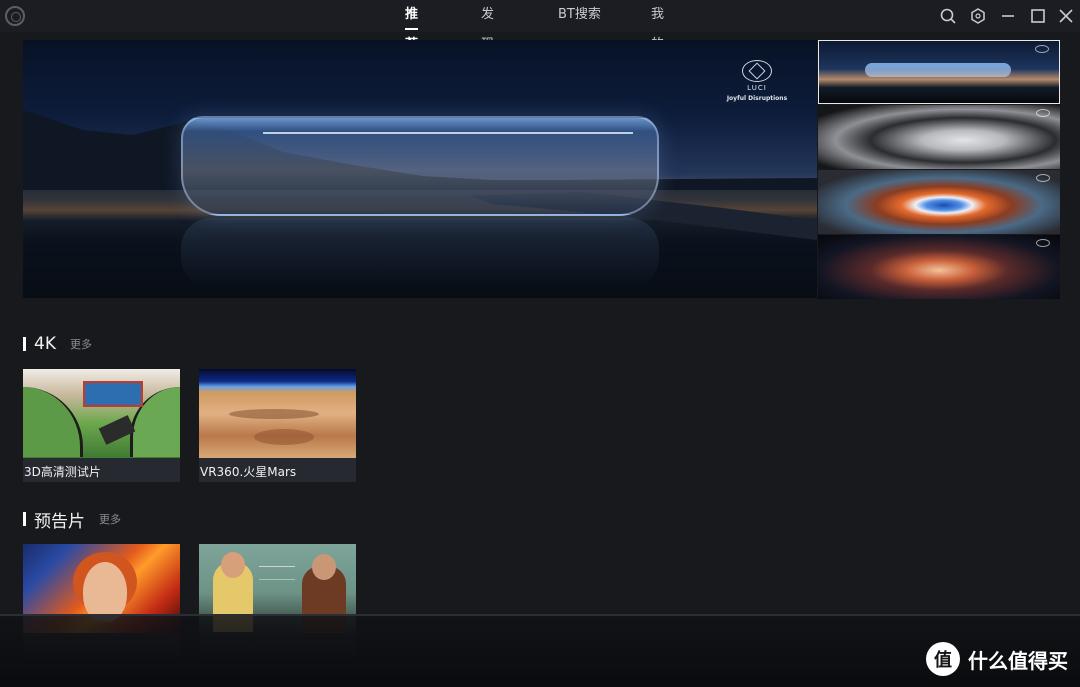 Image resolution: width=1080 pixels, height=687 pixels. What do you see at coordinates (45, 344) in the screenshot?
I see `section-title: 4K` at bounding box center [45, 344].